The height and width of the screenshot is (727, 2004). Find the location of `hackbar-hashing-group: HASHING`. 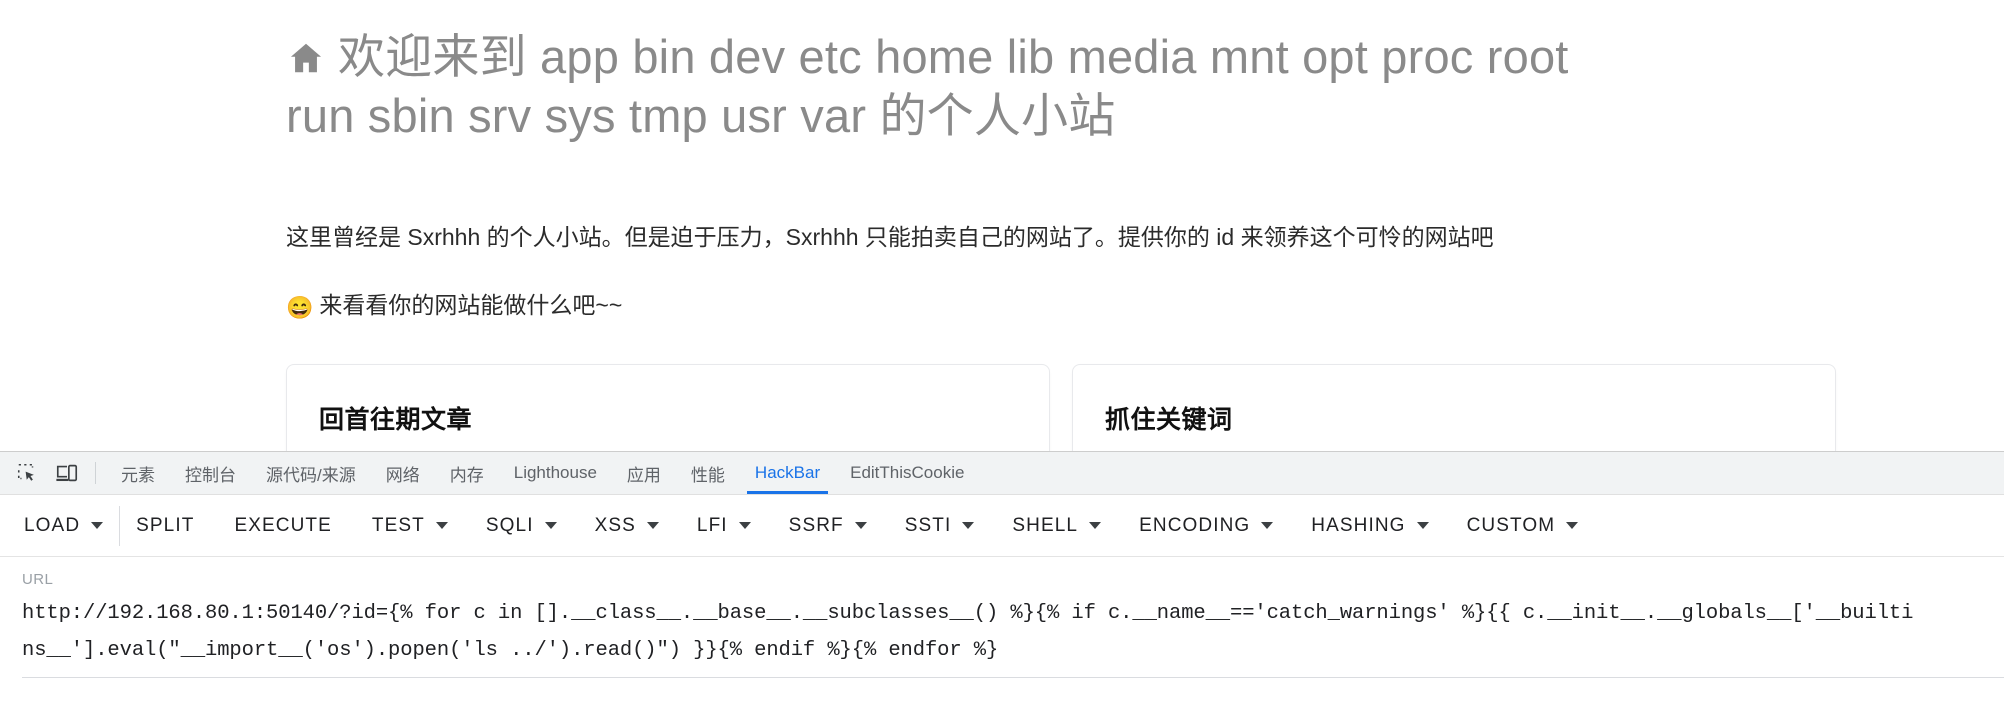

hackbar-hashing-group: HASHING is located at coordinates (1369, 526).